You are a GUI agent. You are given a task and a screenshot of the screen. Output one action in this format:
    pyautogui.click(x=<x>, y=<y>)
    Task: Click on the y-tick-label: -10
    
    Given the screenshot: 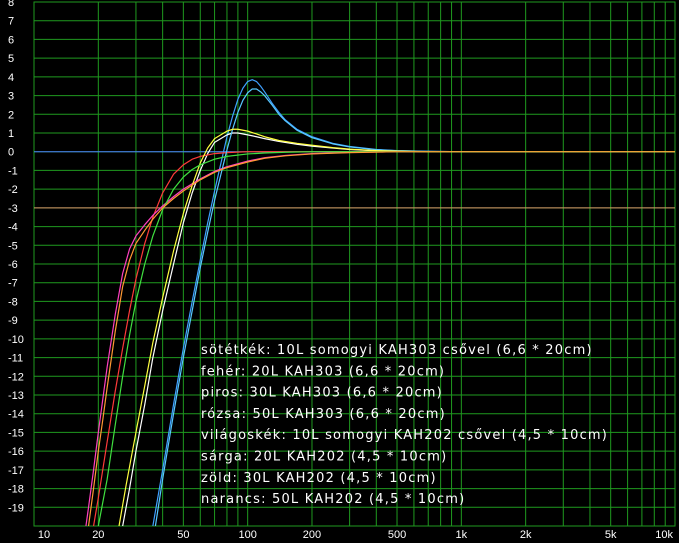 What is the action you would take?
    pyautogui.click(x=16, y=340)
    